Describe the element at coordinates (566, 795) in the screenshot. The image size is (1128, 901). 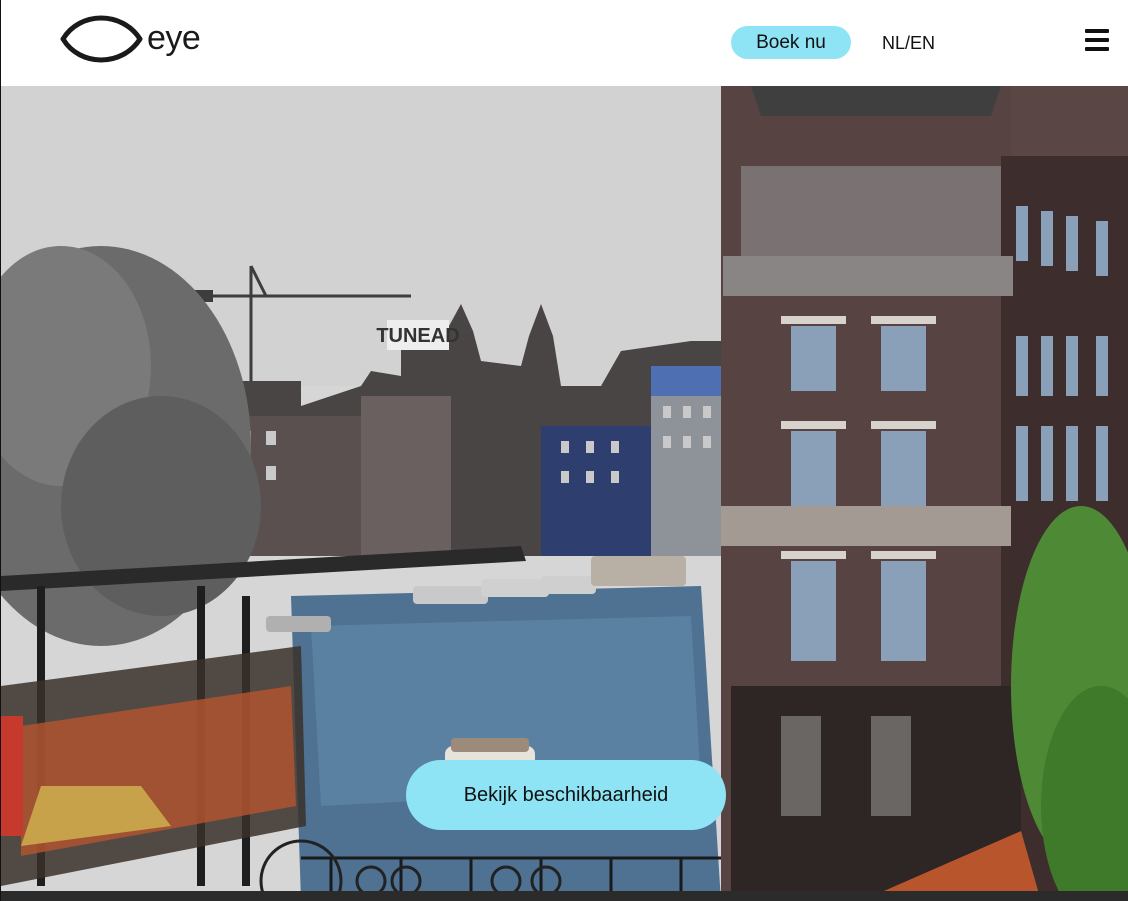
I see `check-availability-button: Bekijk beschikbaarheid` at that location.